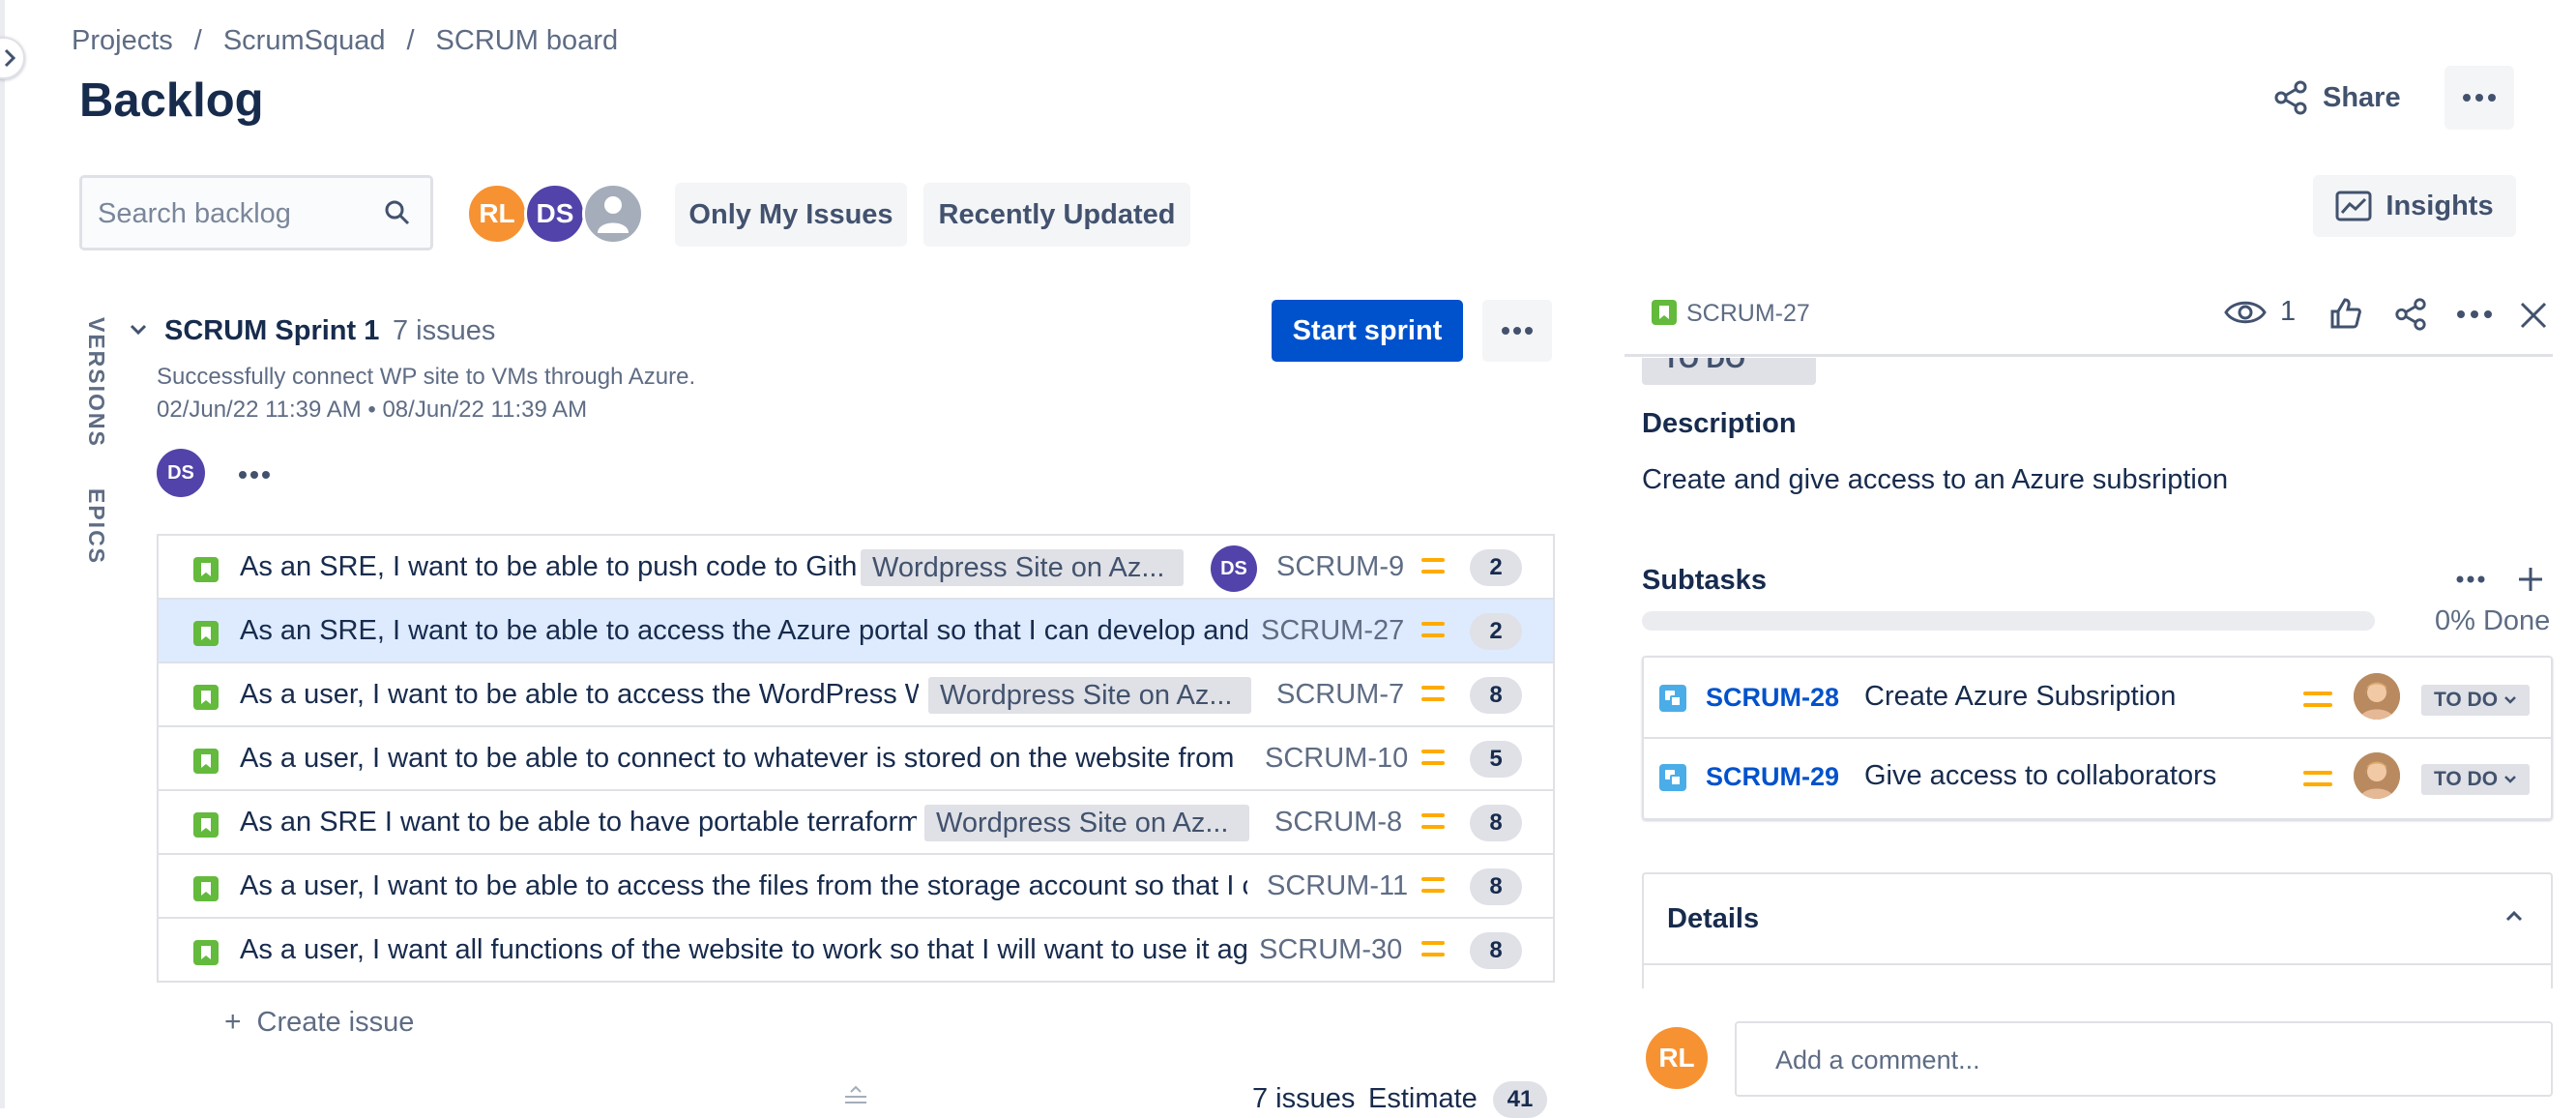  I want to click on page-title: Backlog, so click(171, 100).